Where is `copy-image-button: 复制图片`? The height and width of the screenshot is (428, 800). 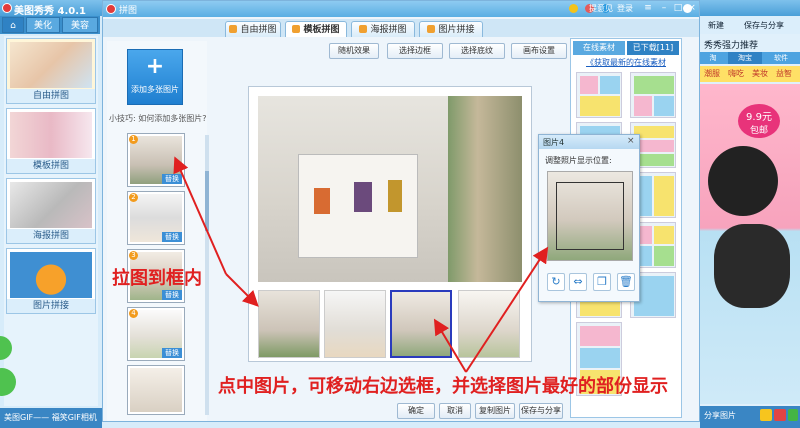 copy-image-button: 复制图片 is located at coordinates (495, 411).